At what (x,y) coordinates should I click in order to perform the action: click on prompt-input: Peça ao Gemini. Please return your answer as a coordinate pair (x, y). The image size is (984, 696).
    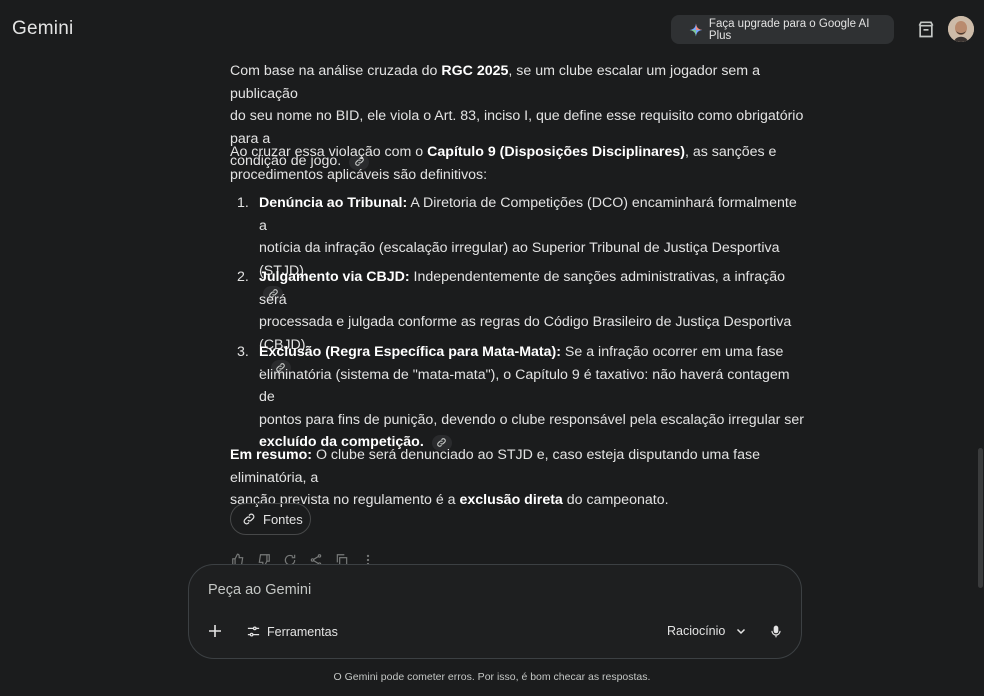
    Looking at the image, I should click on (259, 590).